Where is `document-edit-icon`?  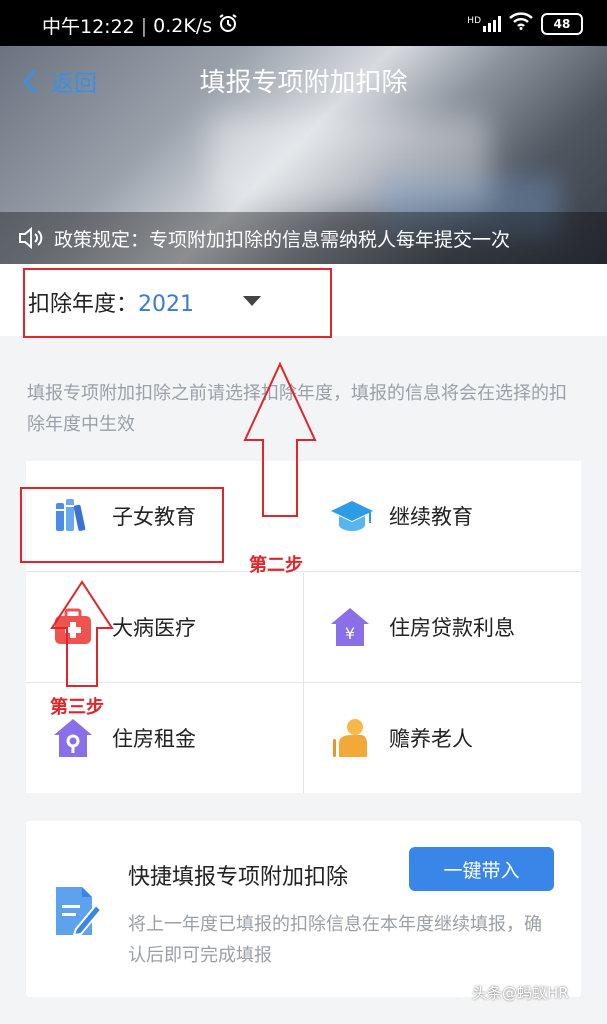
document-edit-icon is located at coordinates (77, 911).